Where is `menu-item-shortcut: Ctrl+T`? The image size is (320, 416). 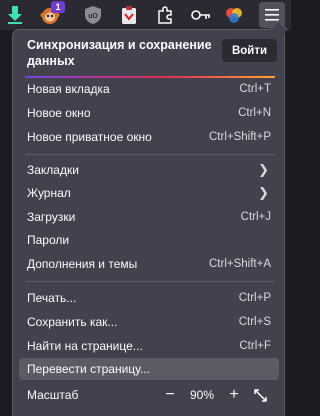 menu-item-shortcut: Ctrl+T is located at coordinates (255, 89).